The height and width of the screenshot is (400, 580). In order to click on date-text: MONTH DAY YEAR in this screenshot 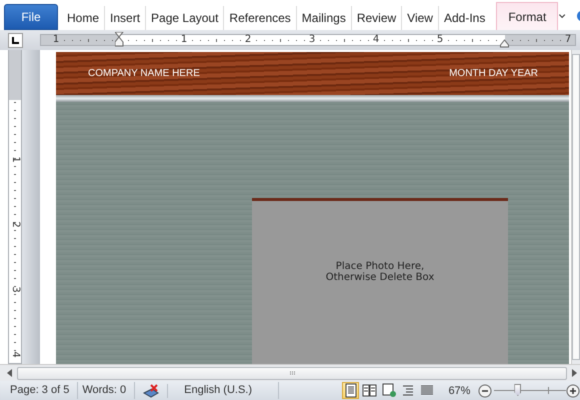, I will do `click(493, 73)`.